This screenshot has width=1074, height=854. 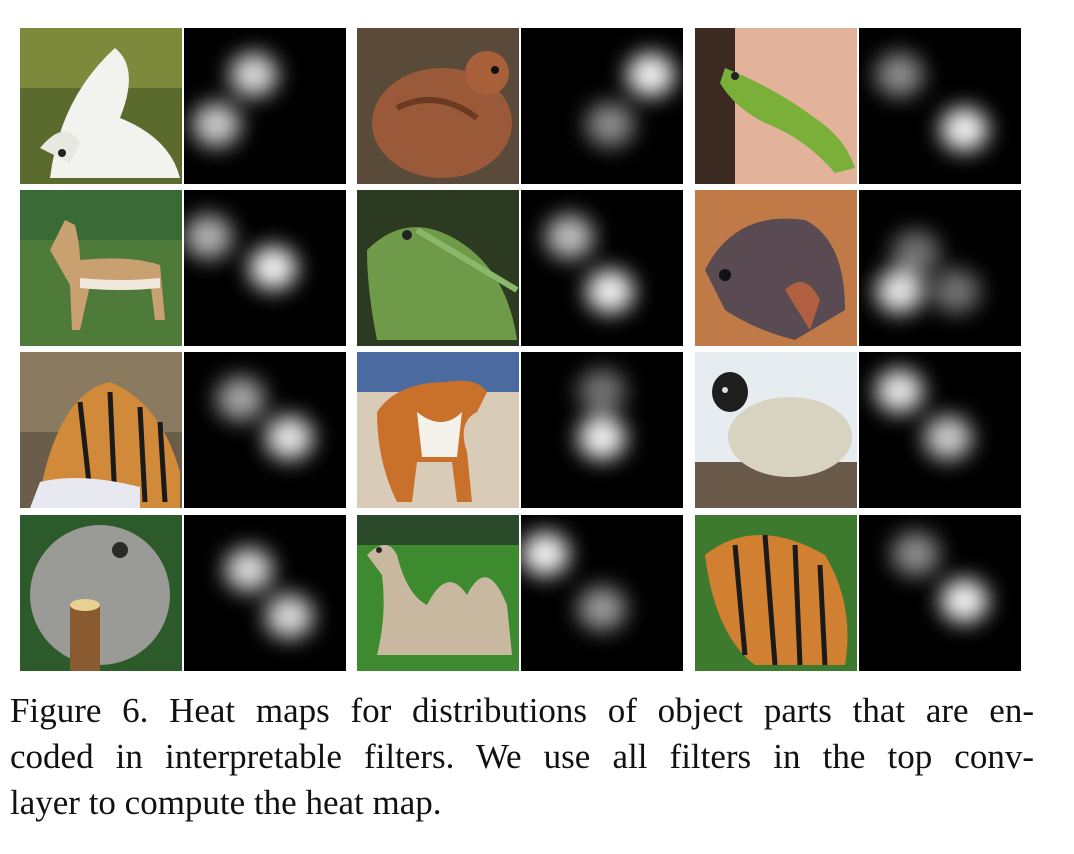 I want to click on photo-koala, so click(x=101, y=593).